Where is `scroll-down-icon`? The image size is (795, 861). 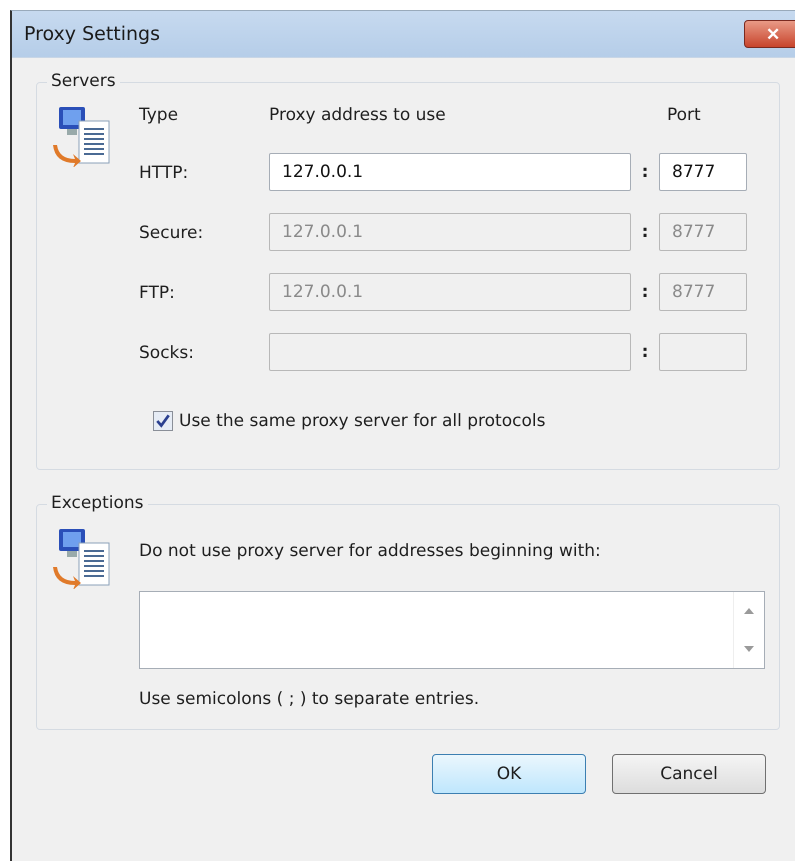
scroll-down-icon is located at coordinates (749, 649).